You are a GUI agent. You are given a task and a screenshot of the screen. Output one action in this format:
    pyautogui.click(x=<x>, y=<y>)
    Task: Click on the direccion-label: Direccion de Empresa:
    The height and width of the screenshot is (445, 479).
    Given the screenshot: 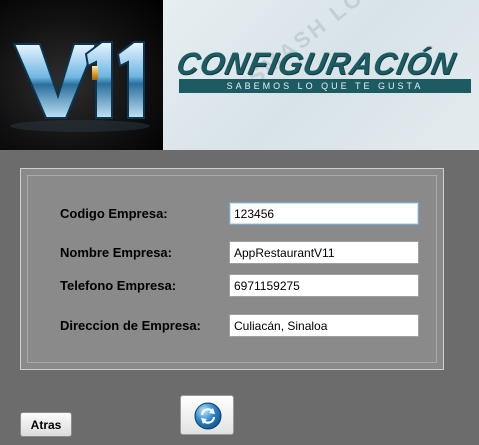 What is the action you would take?
    pyautogui.click(x=130, y=325)
    